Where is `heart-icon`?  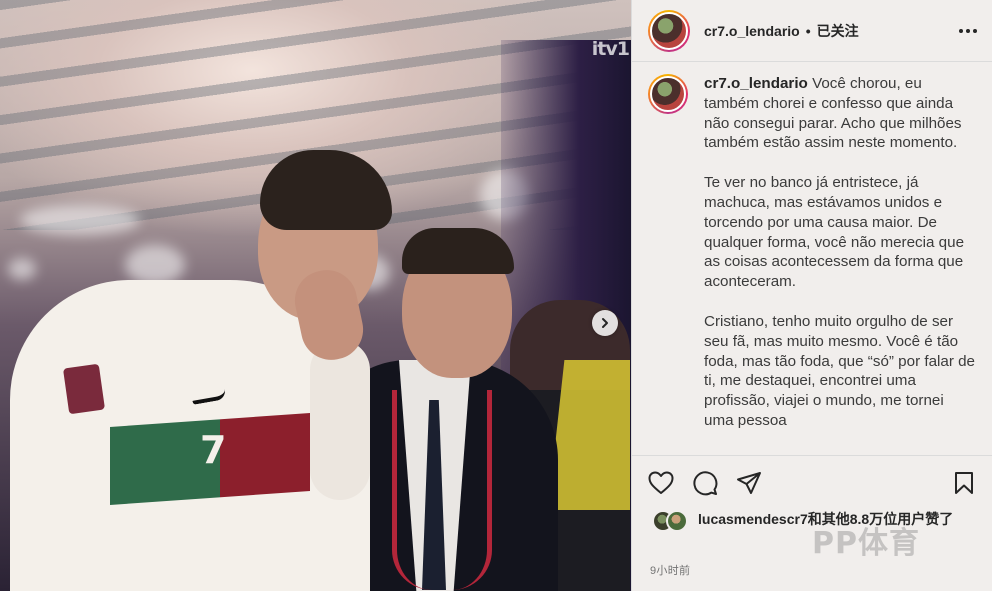
heart-icon is located at coordinates (661, 482).